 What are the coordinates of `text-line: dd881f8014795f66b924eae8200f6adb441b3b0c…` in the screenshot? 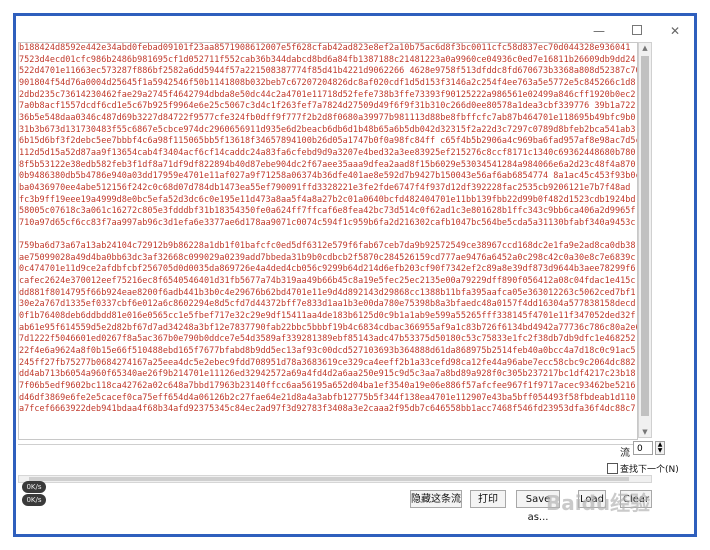 It's located at (327, 292).